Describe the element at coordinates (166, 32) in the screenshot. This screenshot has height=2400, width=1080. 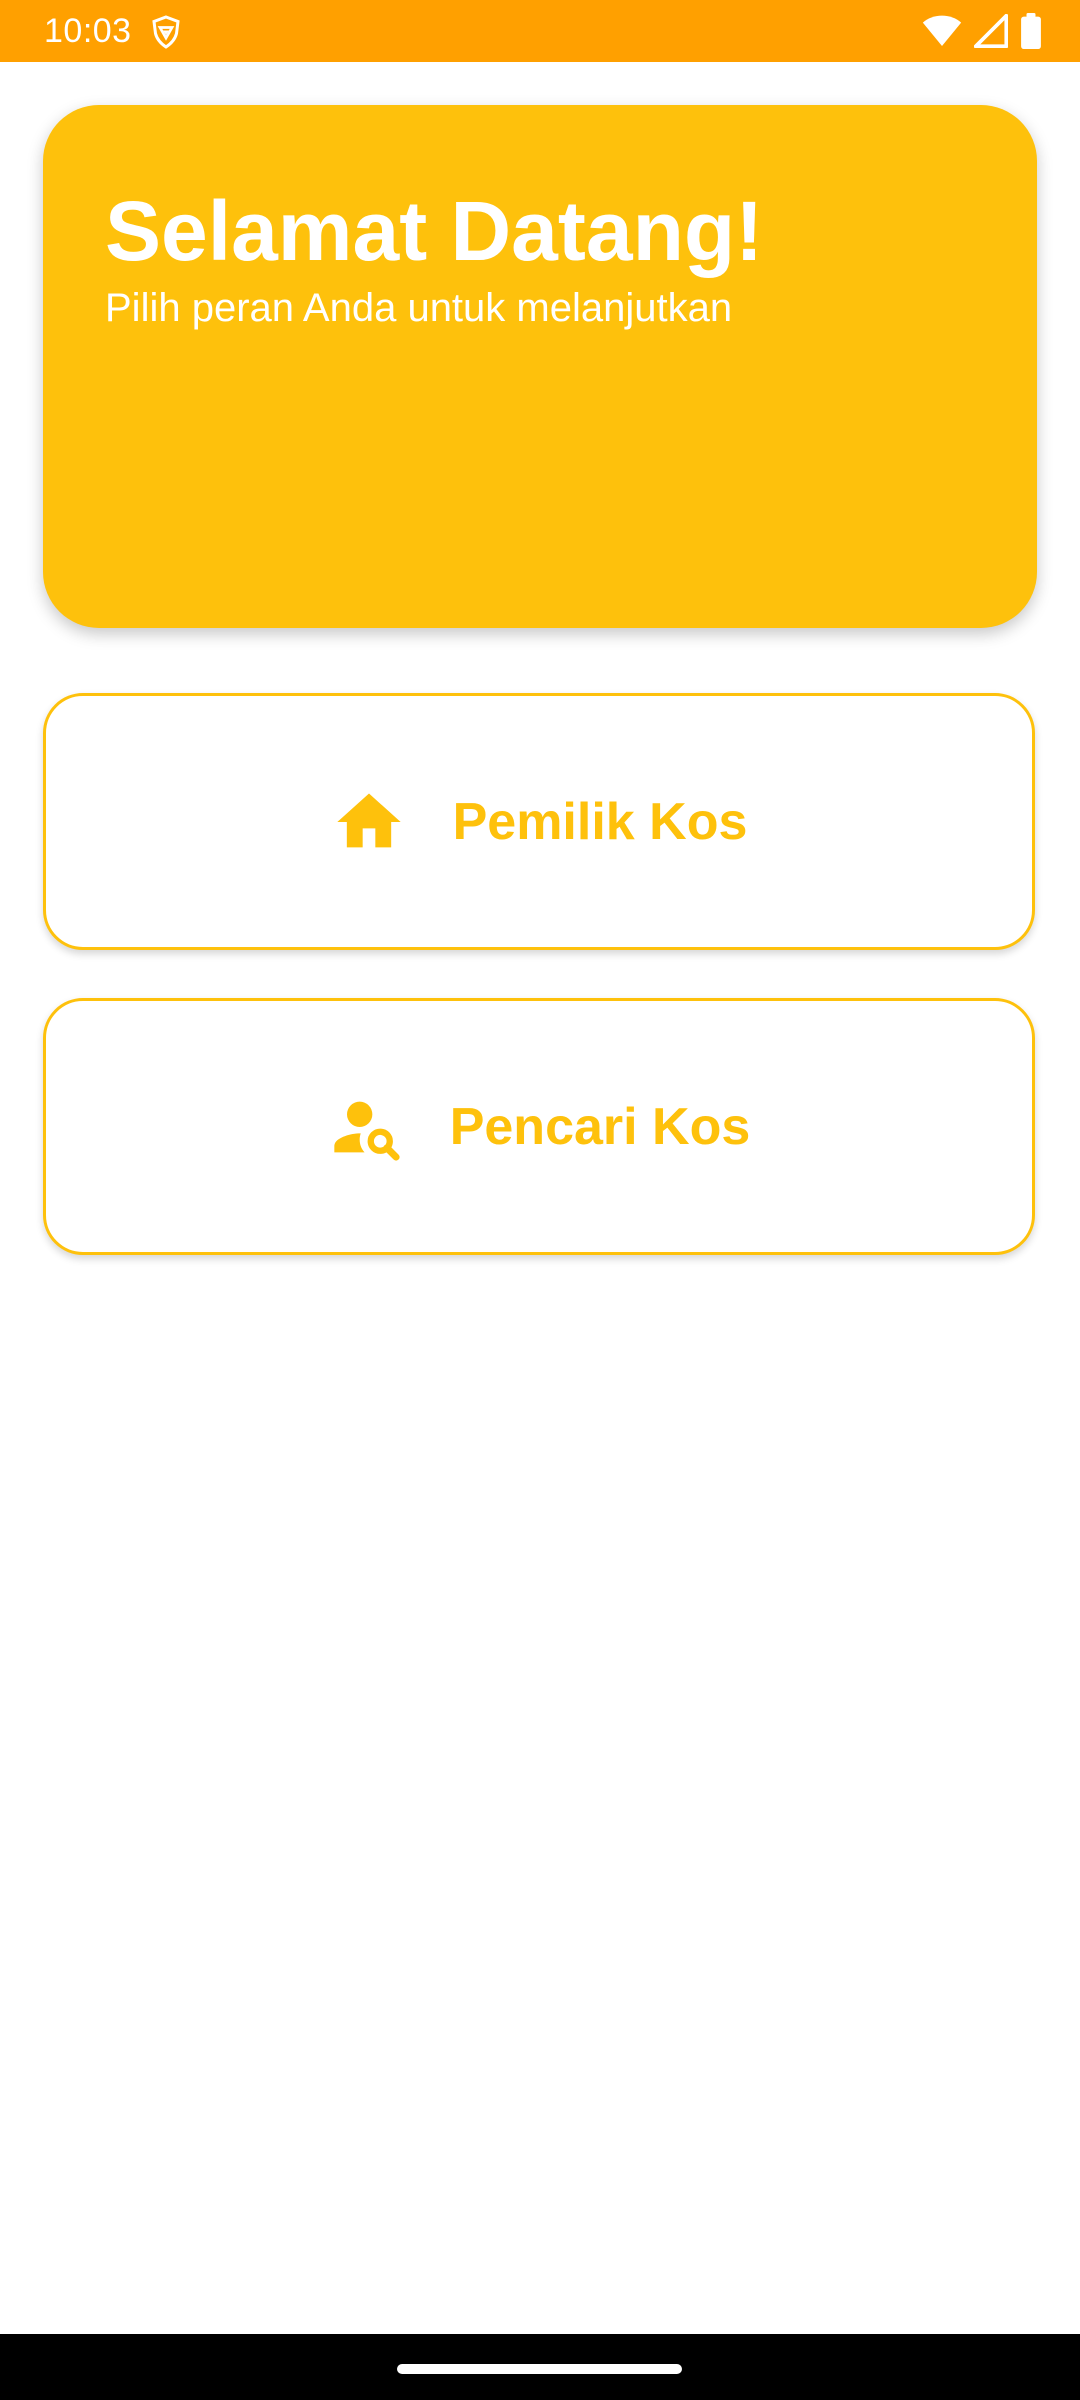
I see `shield-icon` at that location.